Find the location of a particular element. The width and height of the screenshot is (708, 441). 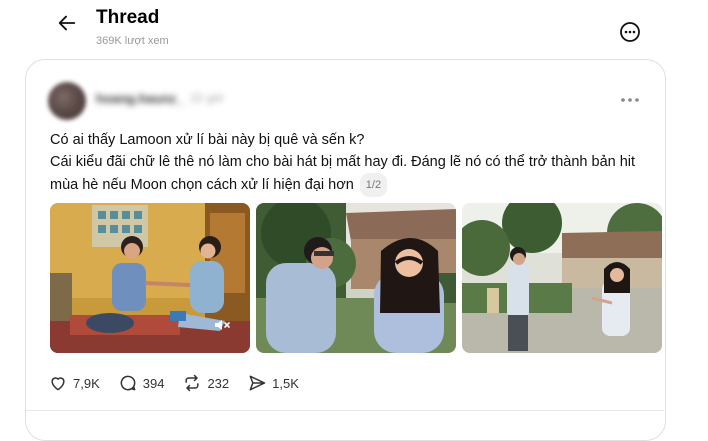

comment-count: 394 is located at coordinates (153, 383).